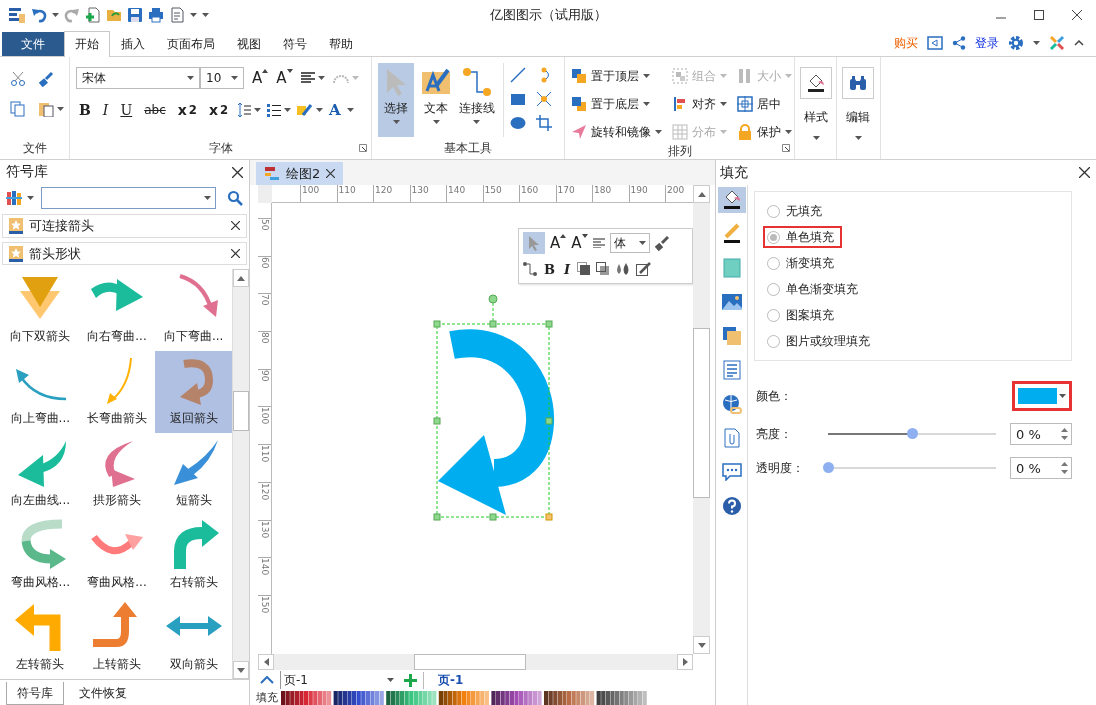 The width and height of the screenshot is (1096, 705). What do you see at coordinates (193, 392) in the screenshot?
I see `shape-item: 返回箭头` at bounding box center [193, 392].